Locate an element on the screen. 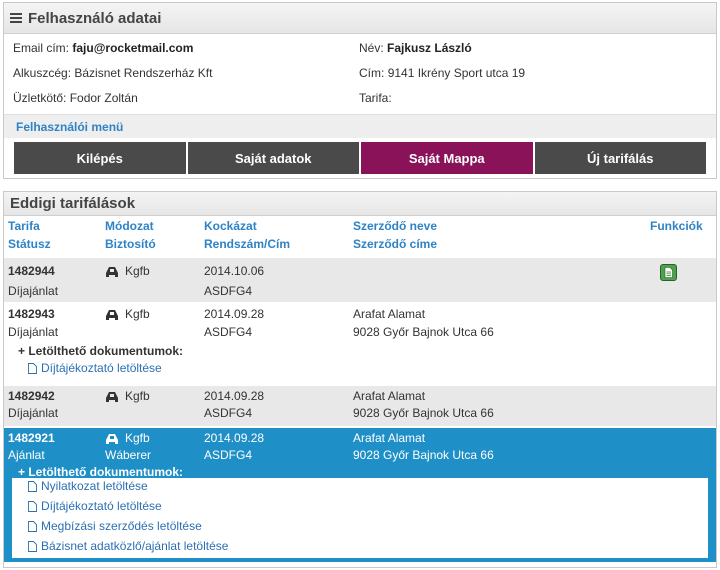 This screenshot has width=720, height=570. my-folder-button: Saját Mappa is located at coordinates (448, 158).